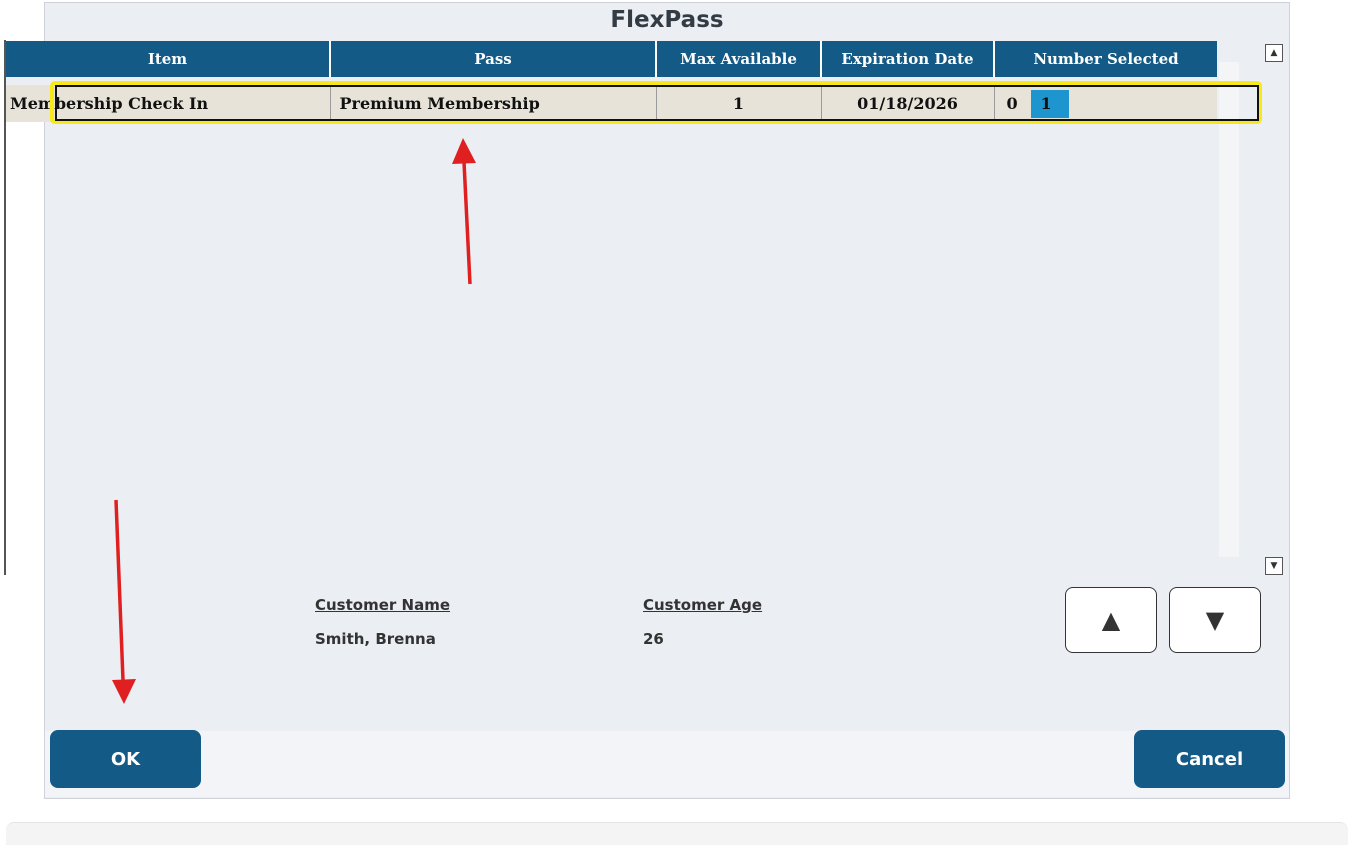 The image size is (1354, 845). What do you see at coordinates (1013, 103) in the screenshot?
I see `number-option-0: 0` at bounding box center [1013, 103].